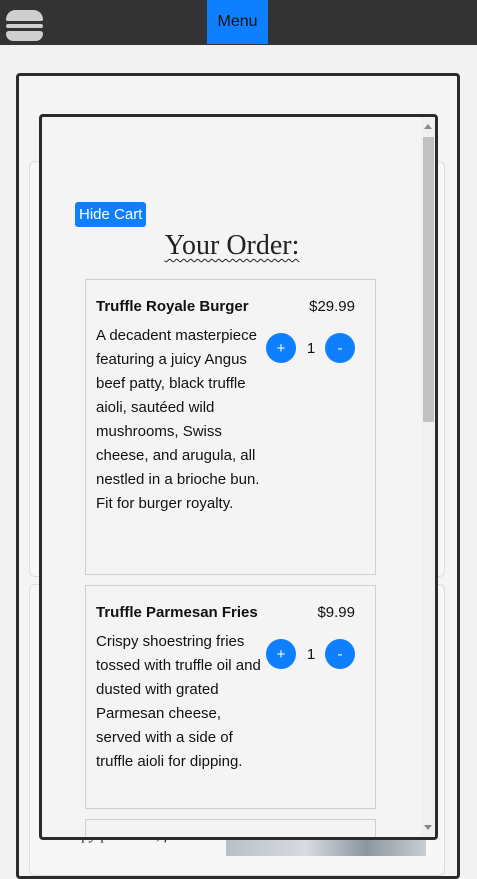  Describe the element at coordinates (428, 126) in the screenshot. I see `scroll-up-arrow-icon` at that location.